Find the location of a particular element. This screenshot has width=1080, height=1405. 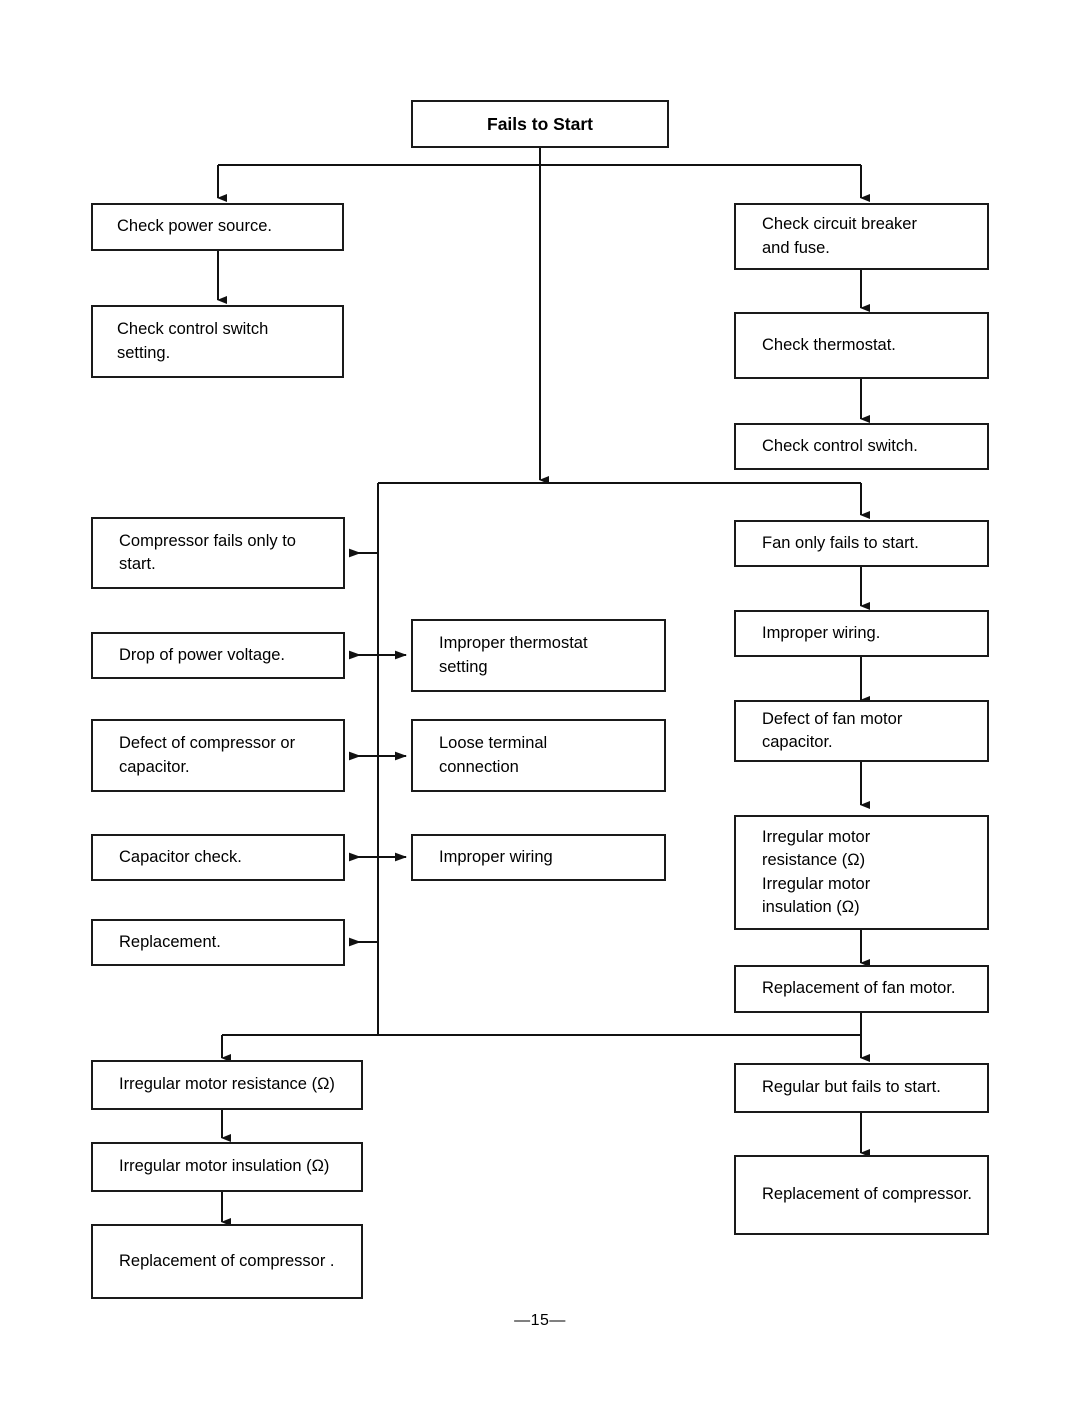

node-label: Defect of fan motor capacitor. is located at coordinates (832, 730).